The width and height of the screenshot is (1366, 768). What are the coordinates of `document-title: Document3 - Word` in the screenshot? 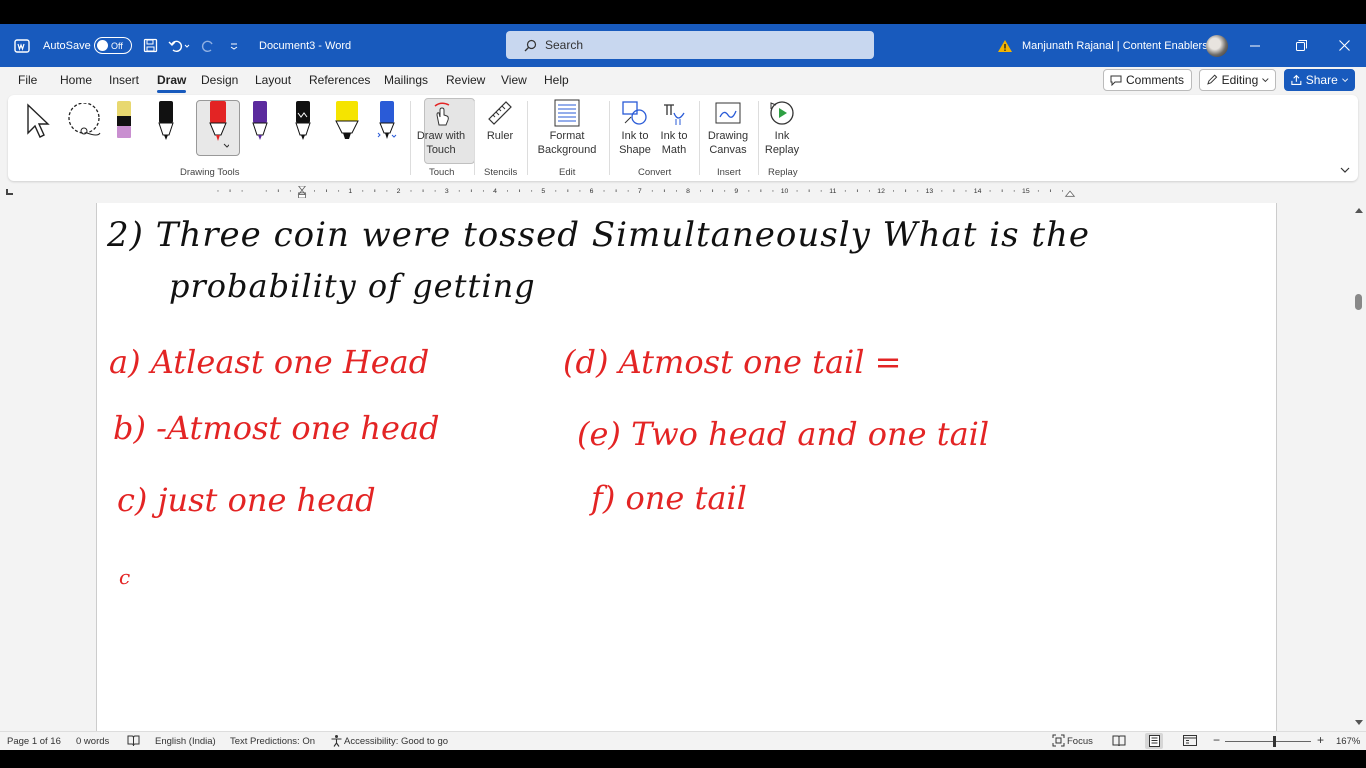 It's located at (305, 45).